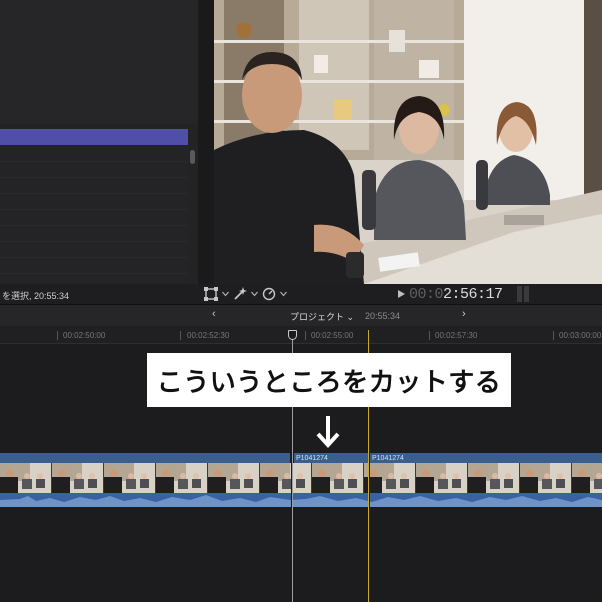  What do you see at coordinates (192, 157) in the screenshot?
I see `browser-scrollbar` at bounding box center [192, 157].